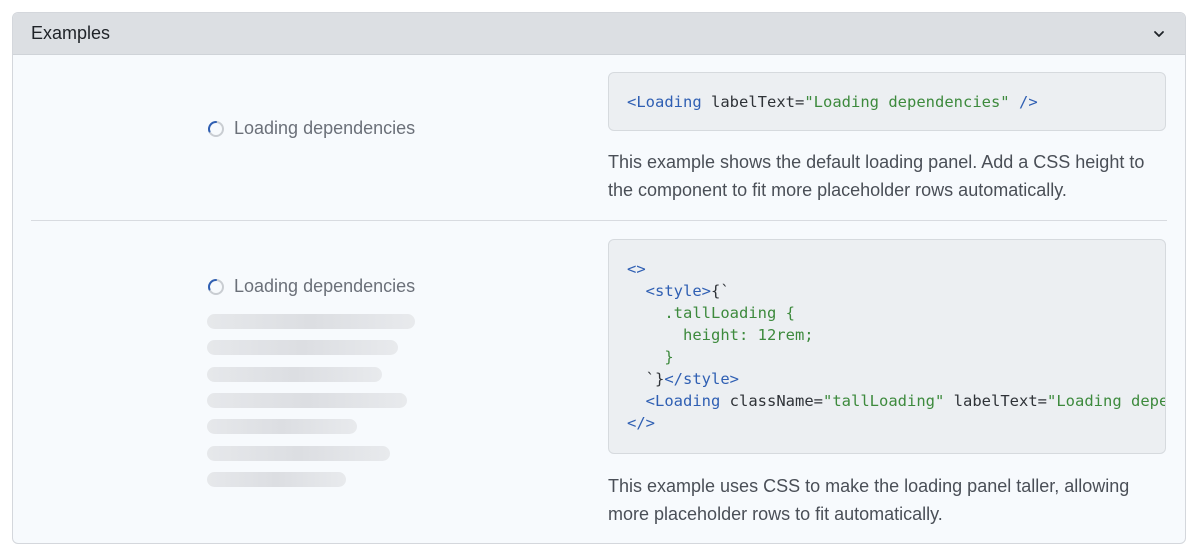 This screenshot has height=554, width=1200. I want to click on chevron-down-icon, so click(1159, 34).